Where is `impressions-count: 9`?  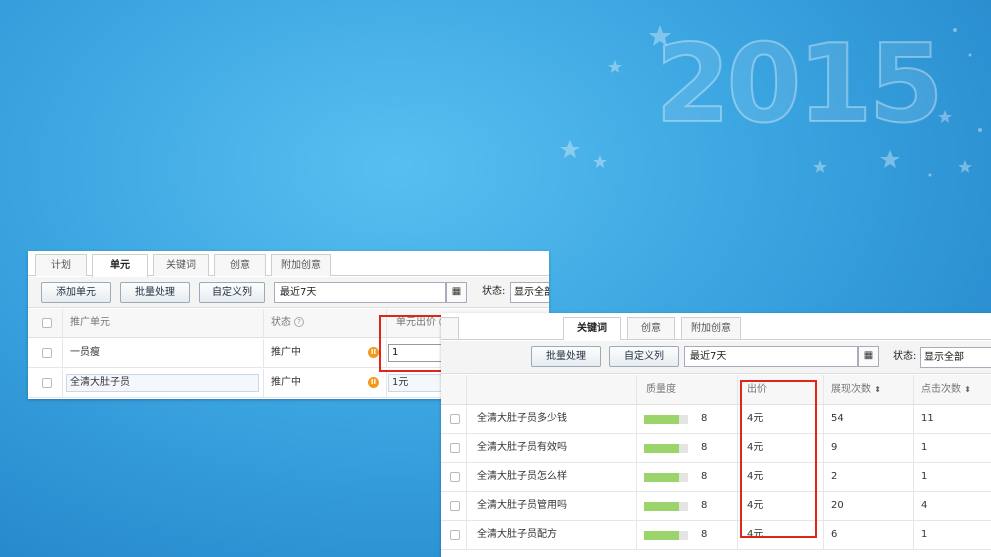
impressions-count: 9 is located at coordinates (834, 447).